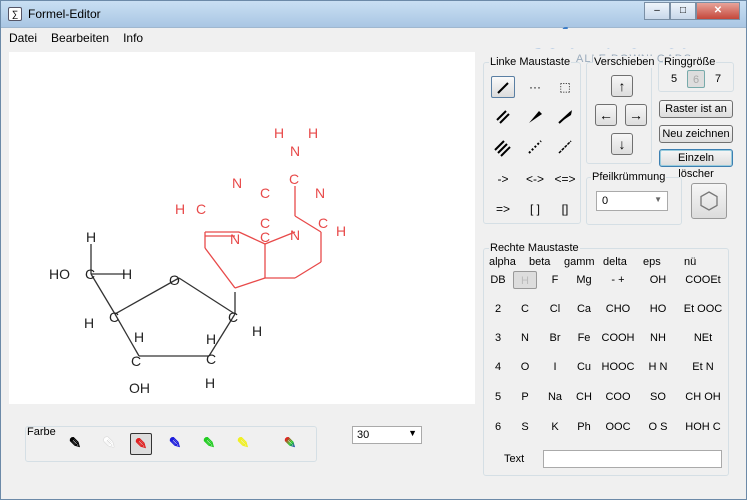 This screenshot has height=500, width=747. Describe the element at coordinates (658, 262) in the screenshot. I see `greek-eps: eps` at that location.